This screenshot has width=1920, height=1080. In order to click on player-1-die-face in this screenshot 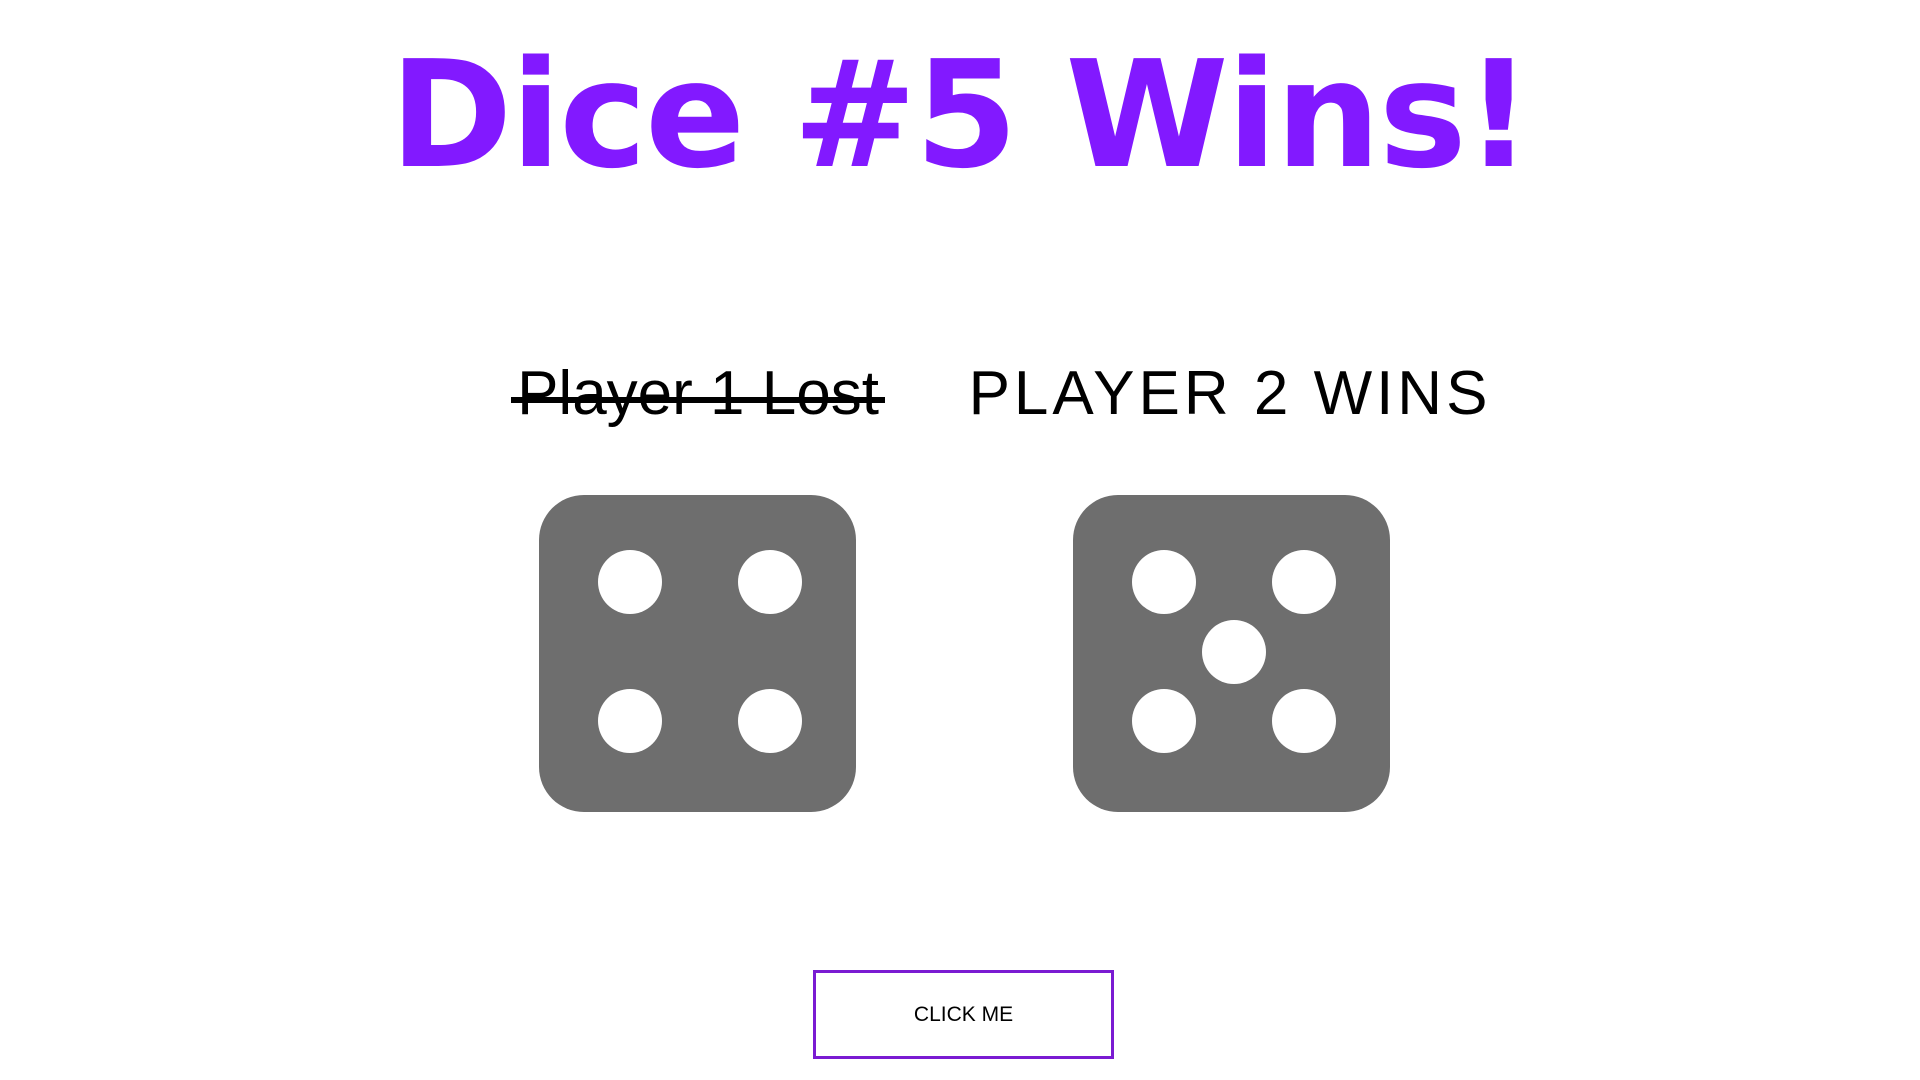, I will do `click(697, 653)`.